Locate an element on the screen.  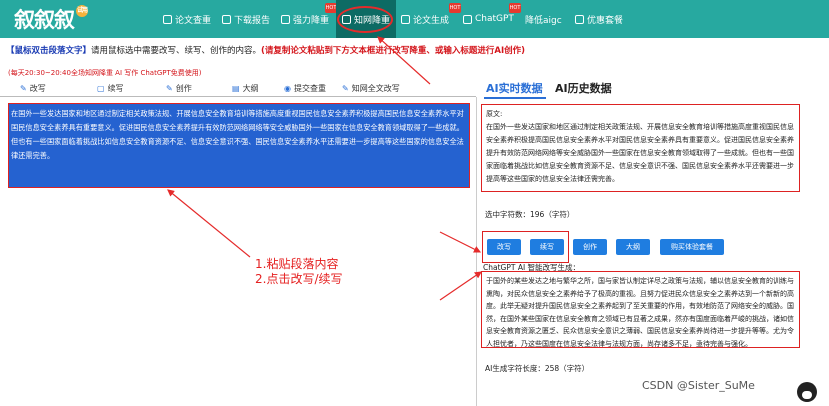
download-icon is located at coordinates (226, 19).